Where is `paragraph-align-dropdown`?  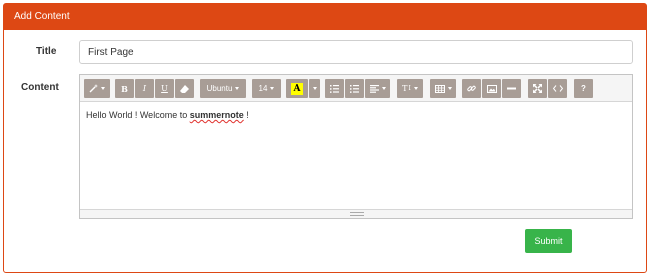
paragraph-align-dropdown is located at coordinates (377, 88).